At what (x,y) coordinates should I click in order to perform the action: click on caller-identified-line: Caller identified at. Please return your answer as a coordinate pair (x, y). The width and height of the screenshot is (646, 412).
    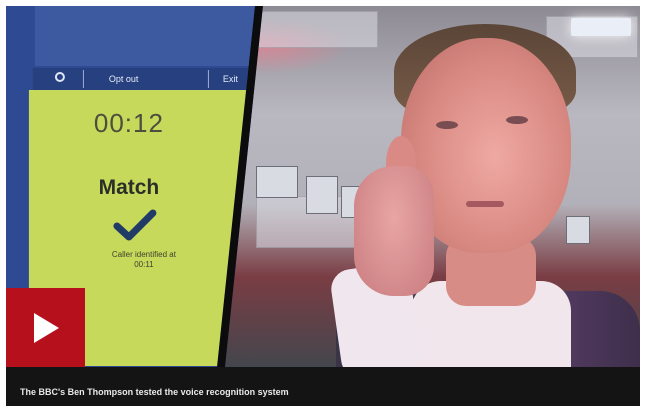
    Looking at the image, I should click on (143, 254).